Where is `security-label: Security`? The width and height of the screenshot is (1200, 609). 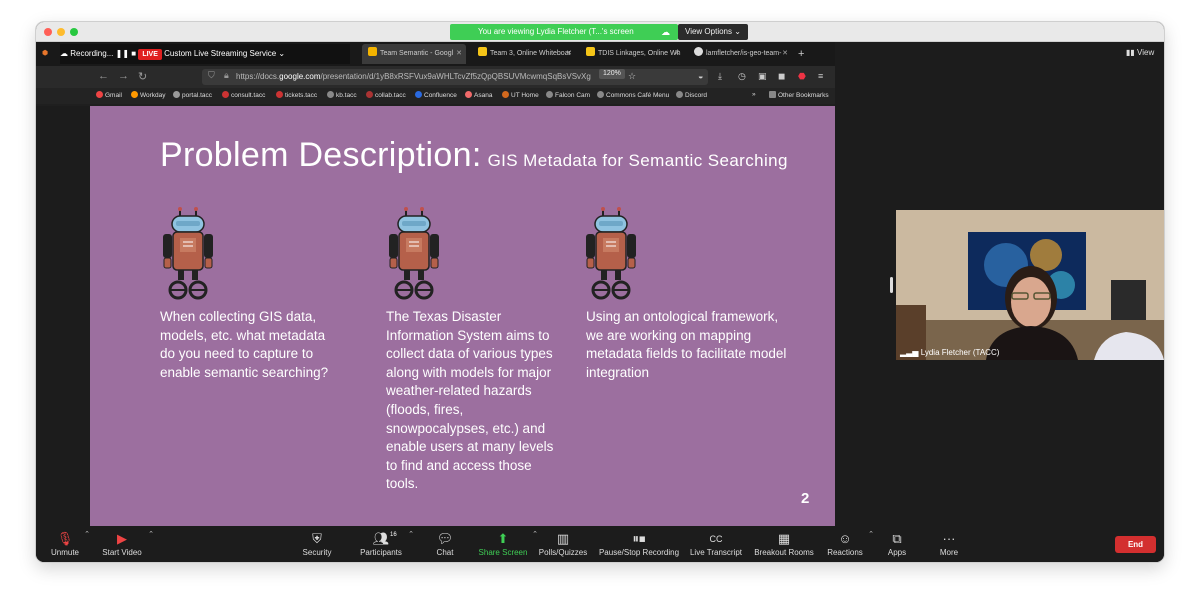 security-label: Security is located at coordinates (317, 552).